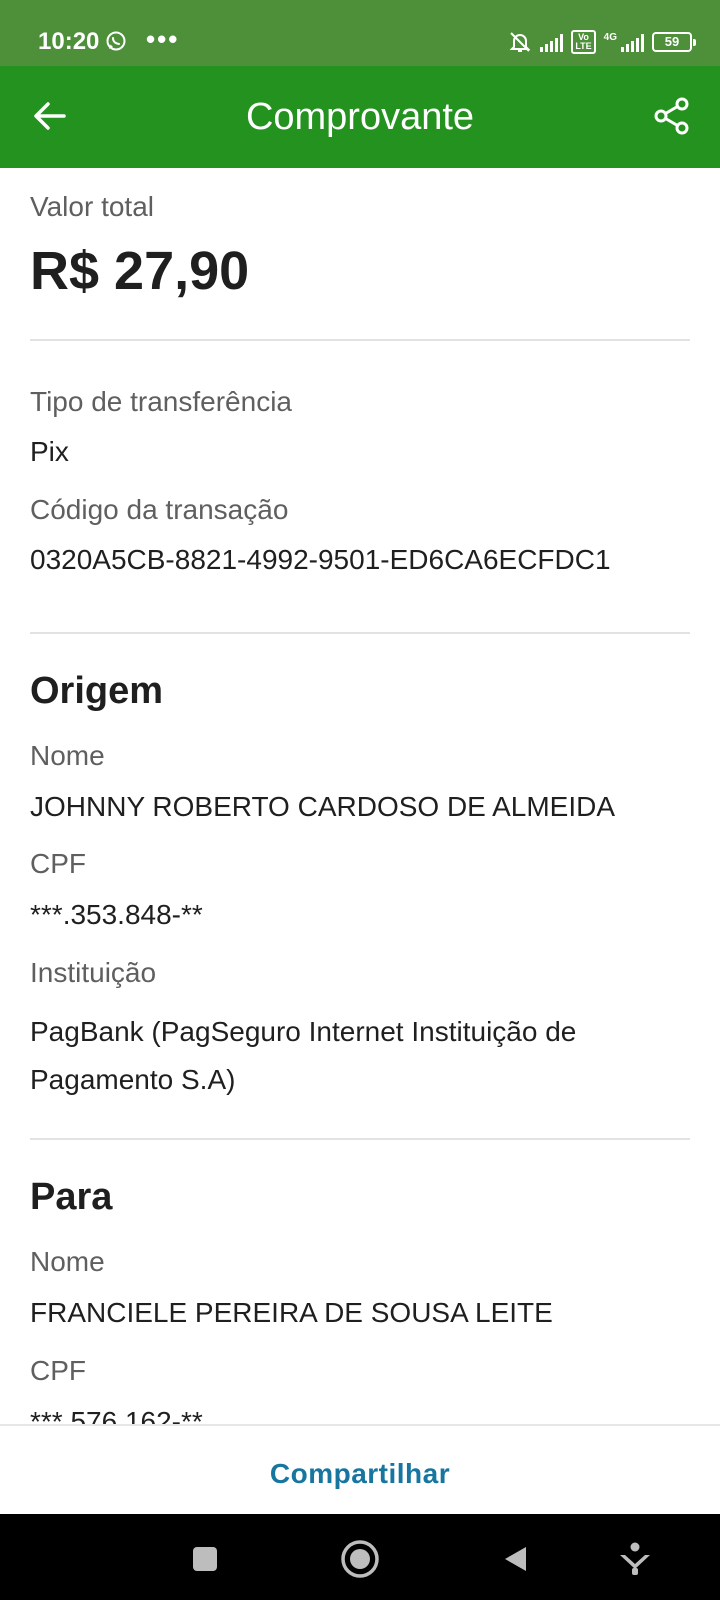 This screenshot has width=720, height=1600. I want to click on page-title: Comprovante, so click(360, 117).